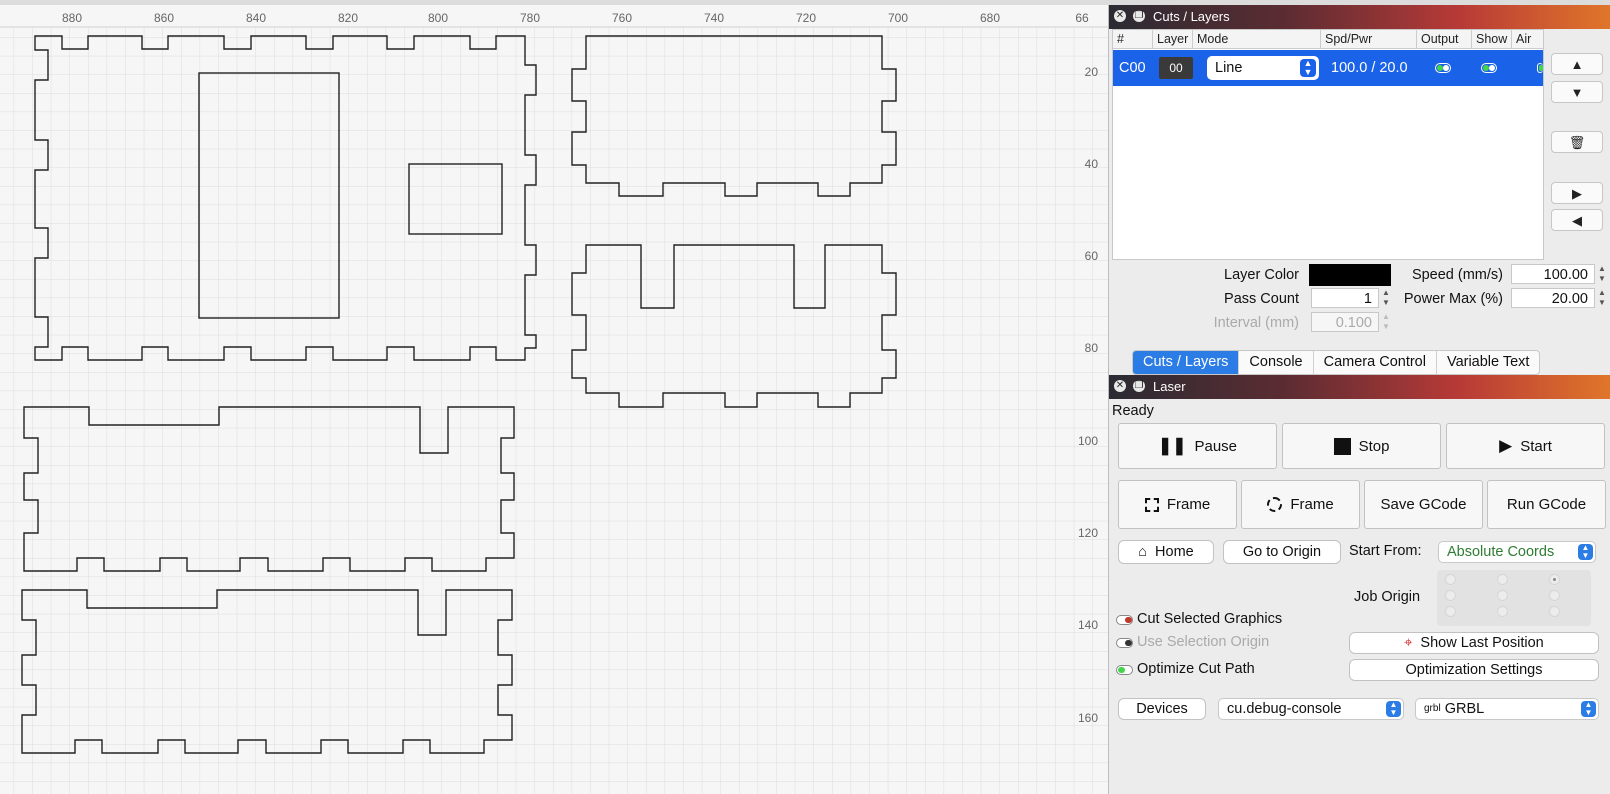 This screenshot has height=794, width=1610. What do you see at coordinates (1540, 68) in the screenshot?
I see `air-toggle` at bounding box center [1540, 68].